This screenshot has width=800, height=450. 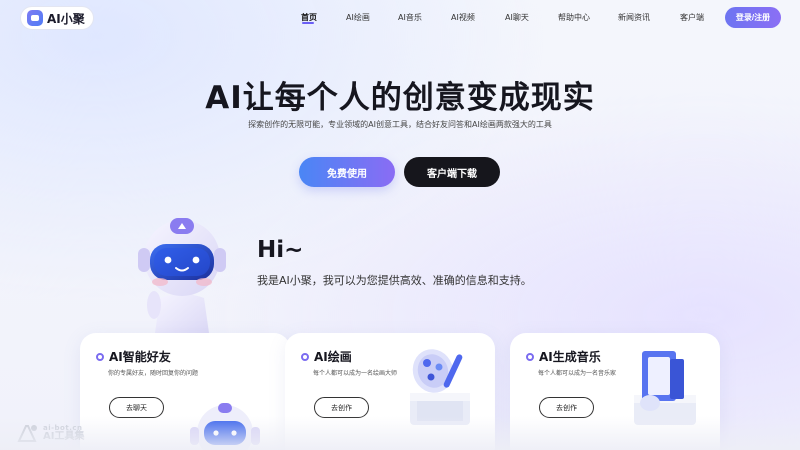 I want to click on mascot-robot-icon, so click(x=182, y=279).